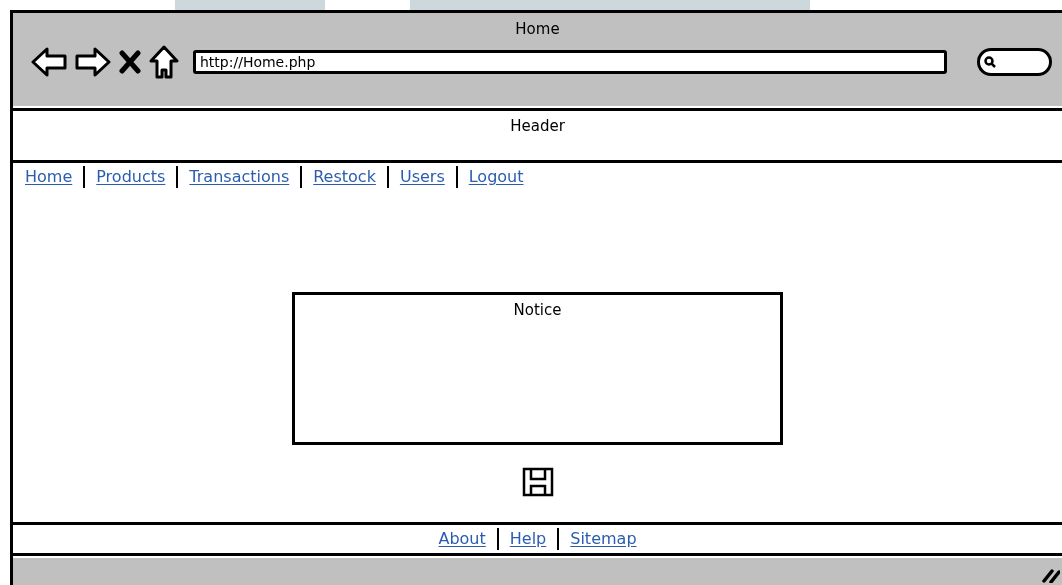 The image size is (1062, 585). What do you see at coordinates (131, 177) in the screenshot?
I see `nav-link: Products` at bounding box center [131, 177].